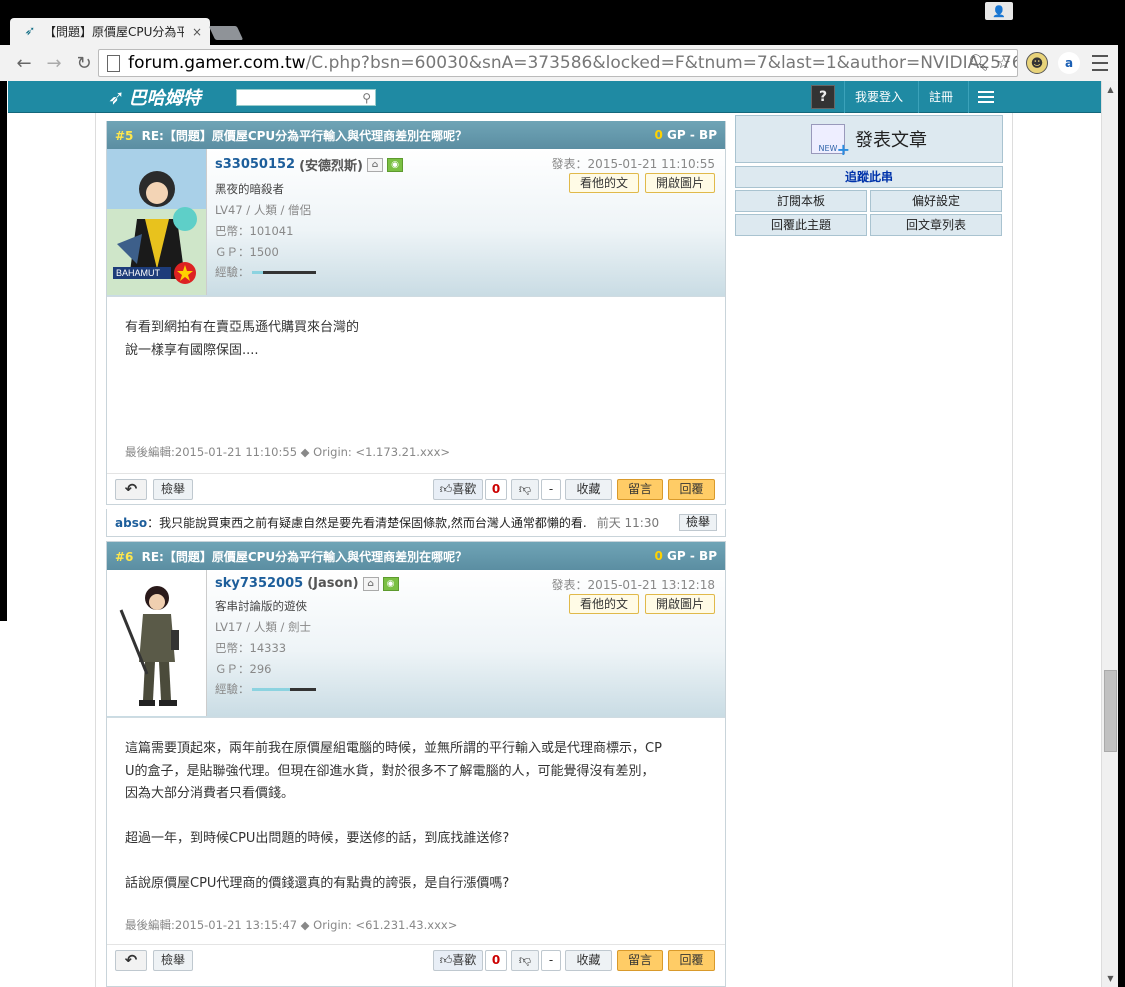 Image resolution: width=1125 pixels, height=987 pixels. Describe the element at coordinates (823, 97) in the screenshot. I see `user-avatar-icon: ?` at that location.